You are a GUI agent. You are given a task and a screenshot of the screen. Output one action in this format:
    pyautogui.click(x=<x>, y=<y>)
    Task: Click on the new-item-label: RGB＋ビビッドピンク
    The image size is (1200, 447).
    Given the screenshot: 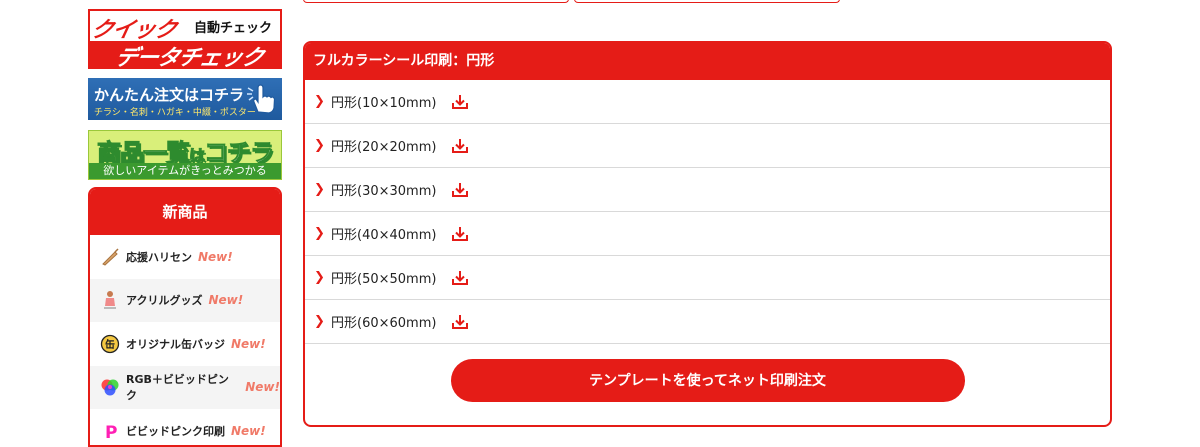 What is the action you would take?
    pyautogui.click(x=177, y=388)
    